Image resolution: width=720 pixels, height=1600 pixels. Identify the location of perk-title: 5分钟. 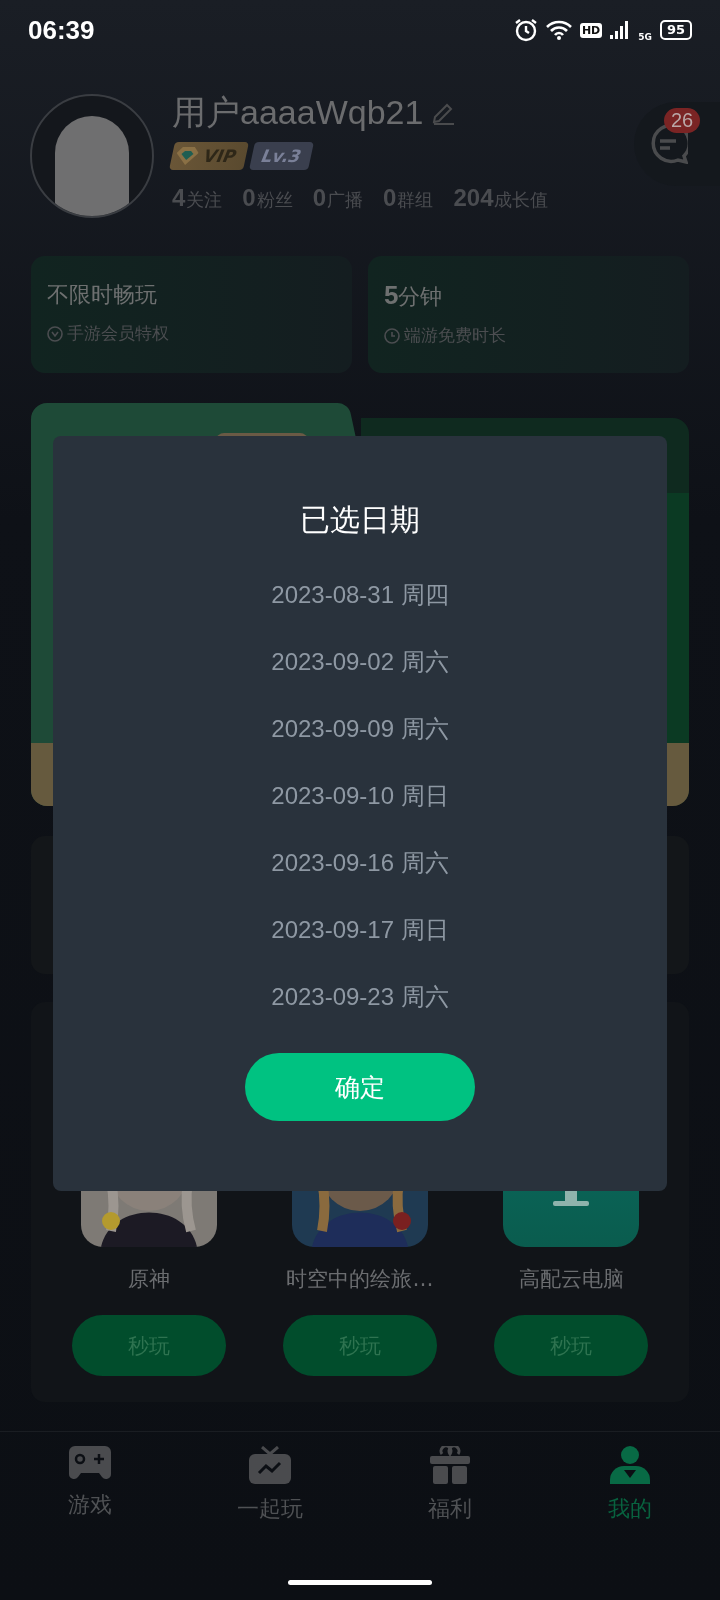
(414, 296).